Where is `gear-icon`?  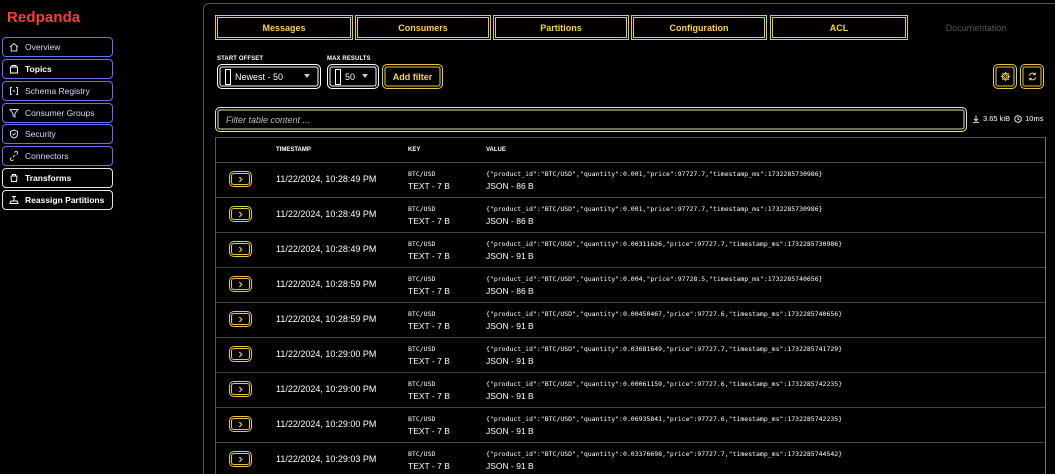 gear-icon is located at coordinates (1005, 76).